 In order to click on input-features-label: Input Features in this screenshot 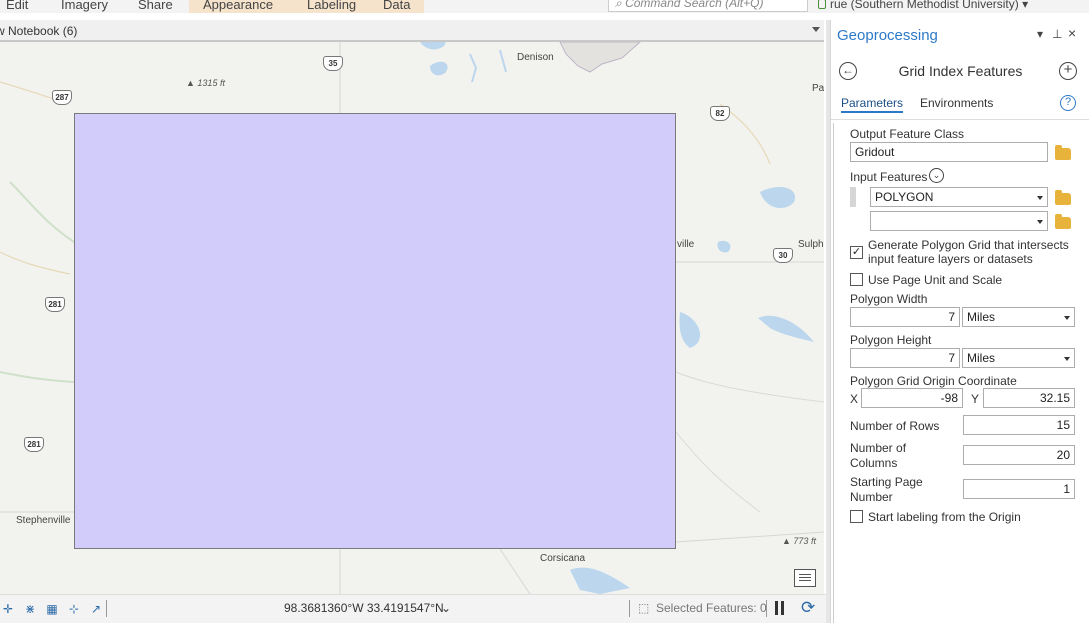, I will do `click(889, 177)`.